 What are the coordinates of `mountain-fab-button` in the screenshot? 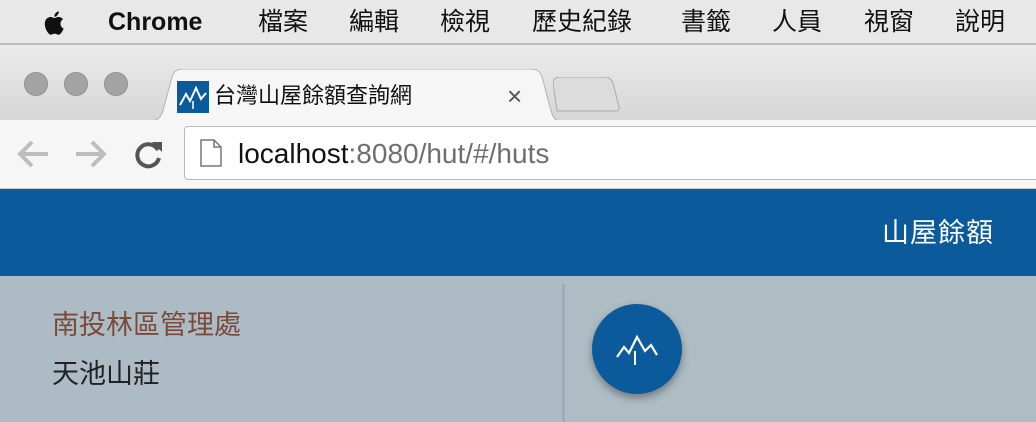 It's located at (637, 349).